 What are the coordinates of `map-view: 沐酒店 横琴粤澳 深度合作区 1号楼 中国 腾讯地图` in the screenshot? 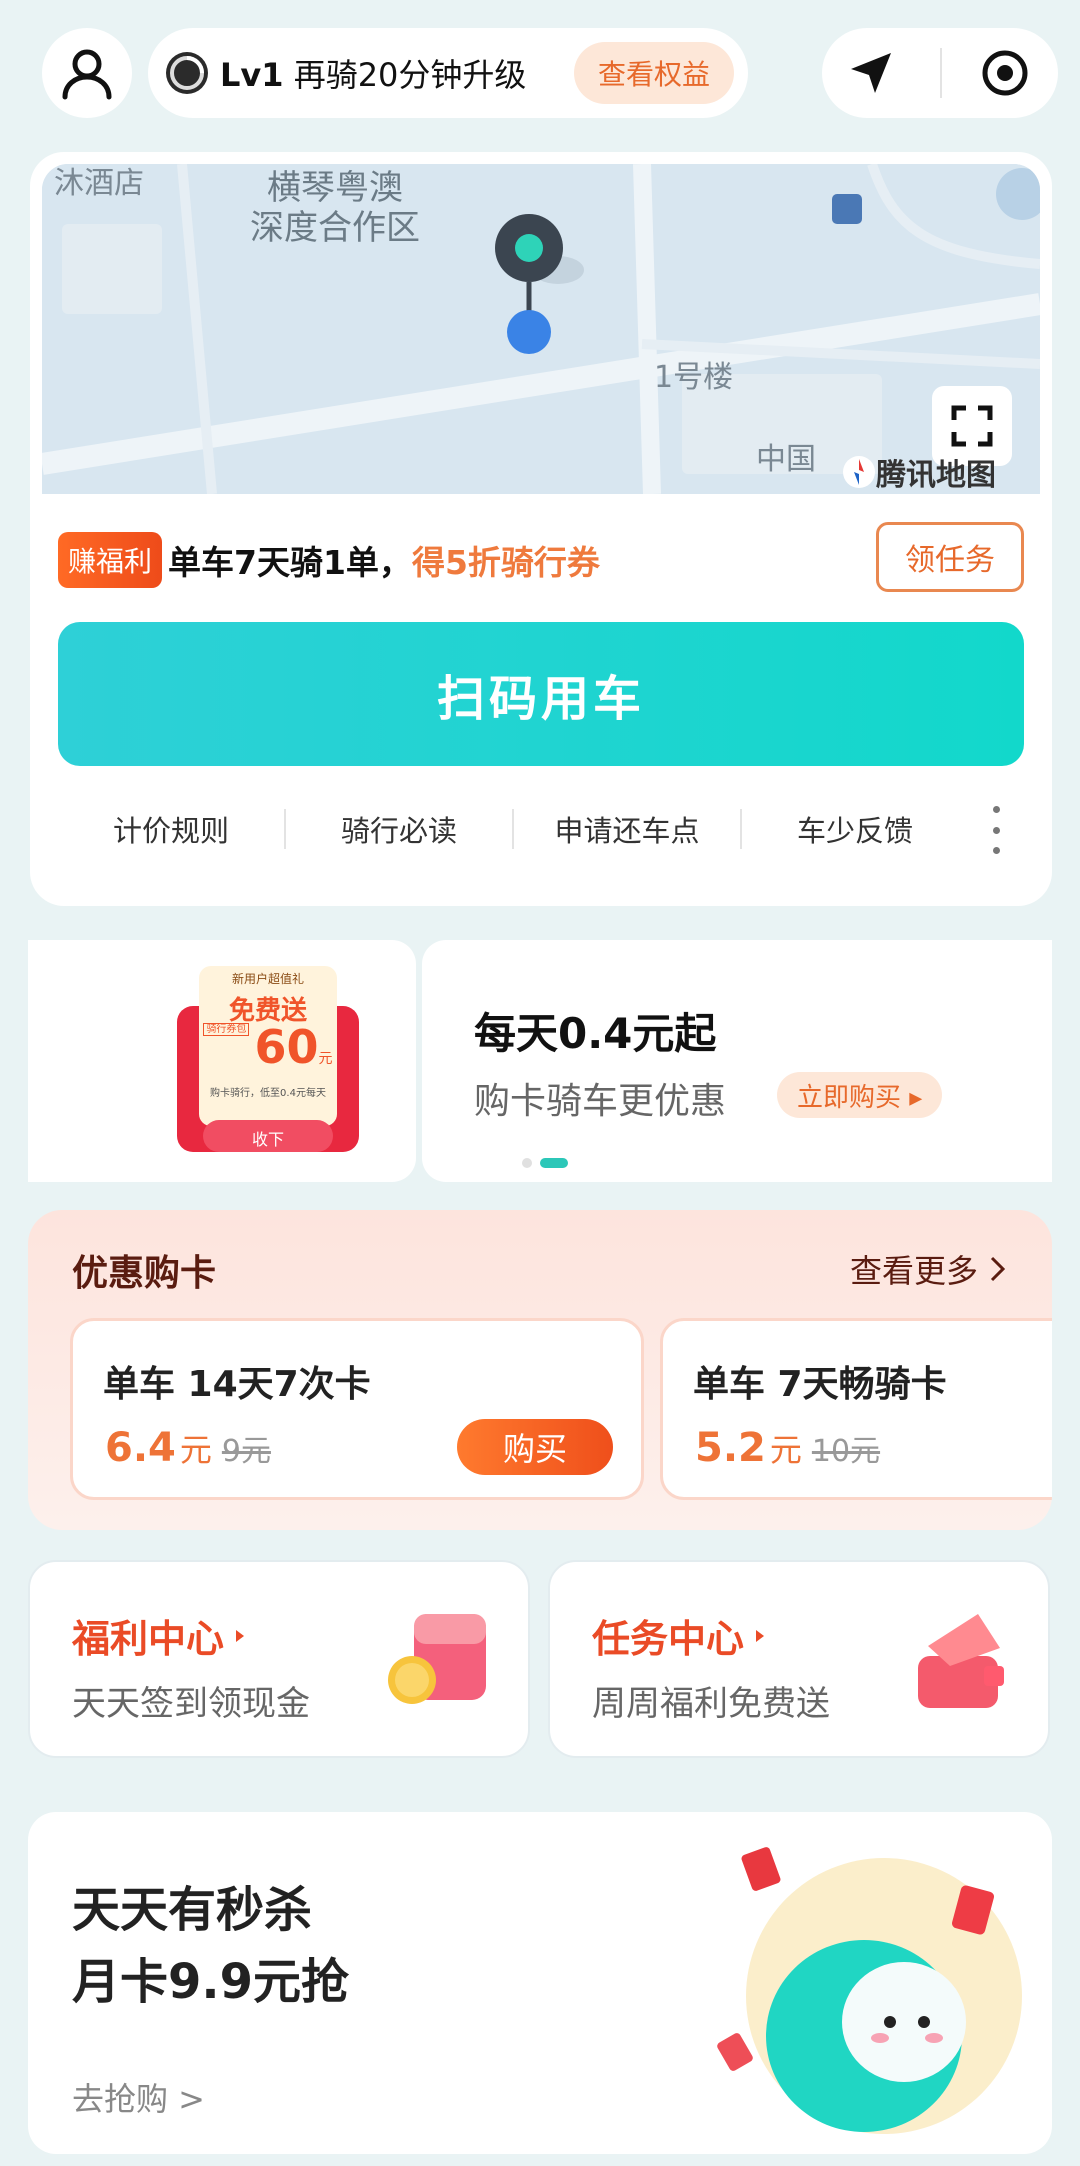 It's located at (541, 329).